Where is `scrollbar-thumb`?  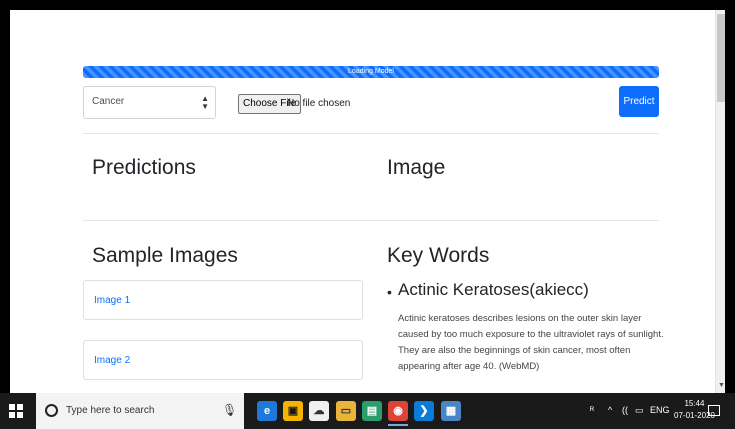 scrollbar-thumb is located at coordinates (721, 58).